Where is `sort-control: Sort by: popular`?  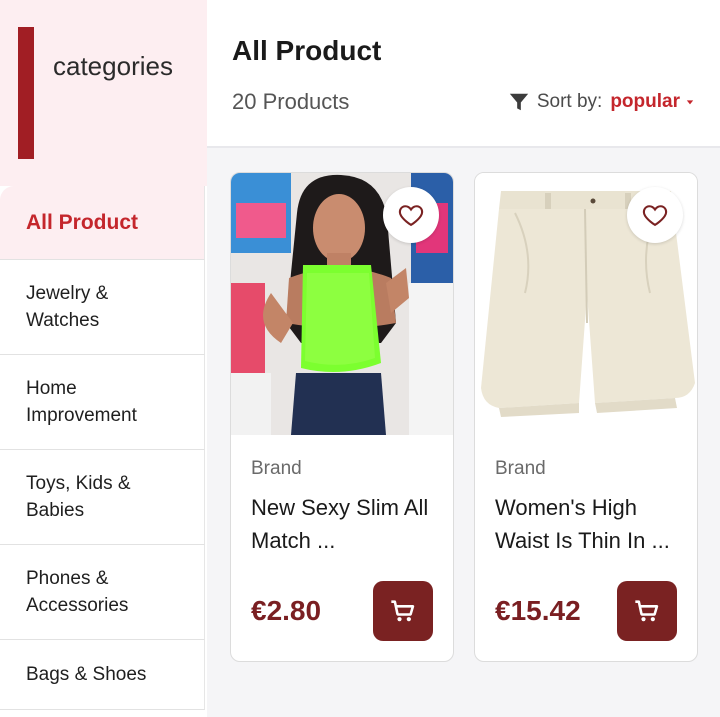 sort-control: Sort by: popular is located at coordinates (601, 102).